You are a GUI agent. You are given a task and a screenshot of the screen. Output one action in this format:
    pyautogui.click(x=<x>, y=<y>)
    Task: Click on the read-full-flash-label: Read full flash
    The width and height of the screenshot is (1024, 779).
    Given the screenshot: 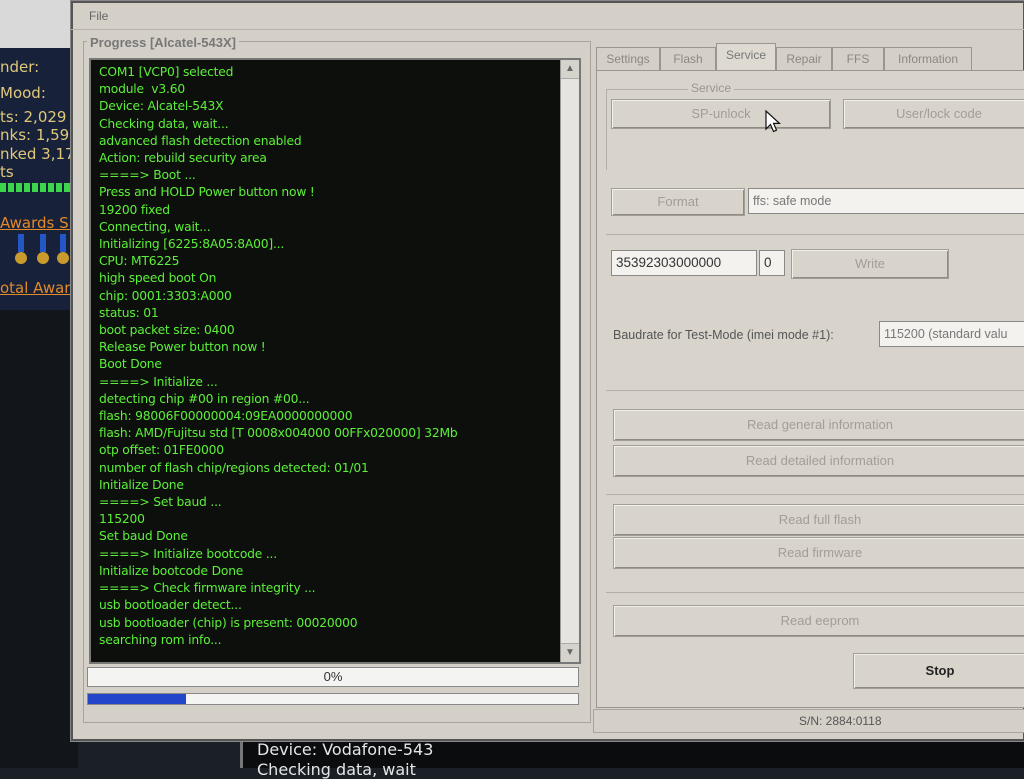 What is the action you would take?
    pyautogui.click(x=820, y=519)
    